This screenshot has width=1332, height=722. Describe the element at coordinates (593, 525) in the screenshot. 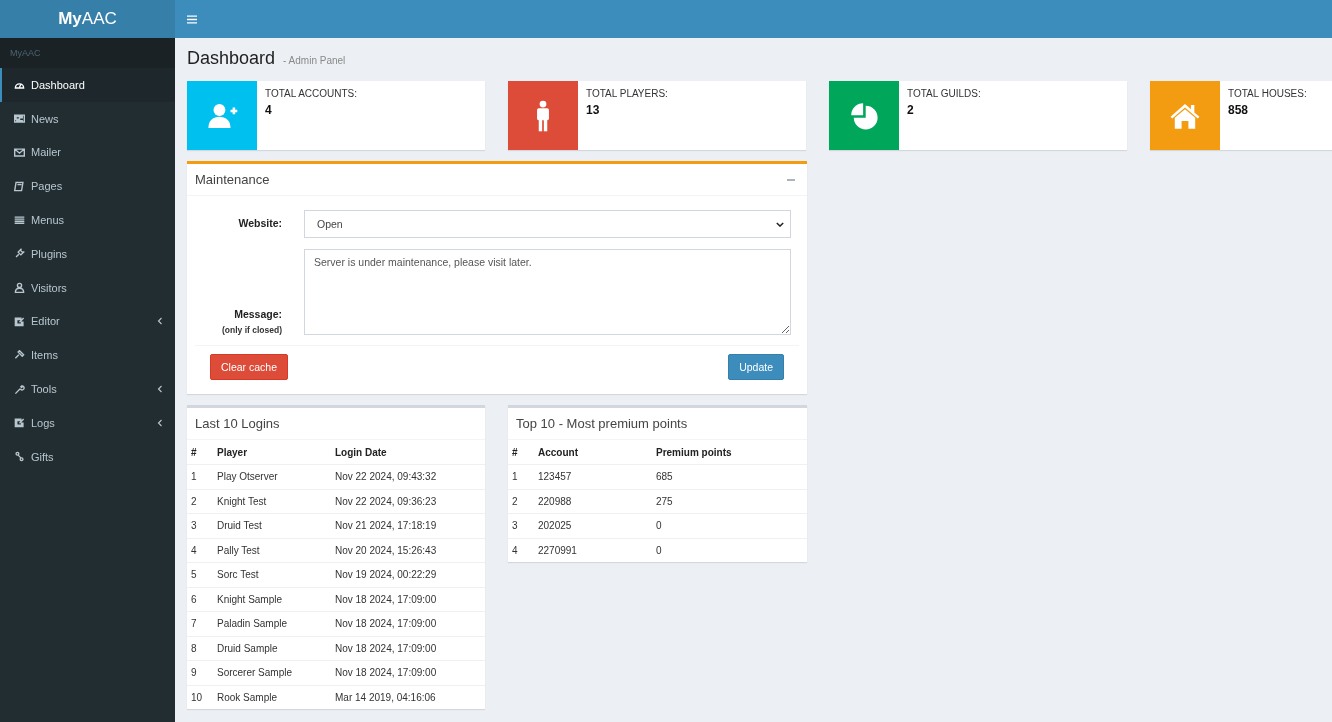

I see `table-cell: 202025` at that location.